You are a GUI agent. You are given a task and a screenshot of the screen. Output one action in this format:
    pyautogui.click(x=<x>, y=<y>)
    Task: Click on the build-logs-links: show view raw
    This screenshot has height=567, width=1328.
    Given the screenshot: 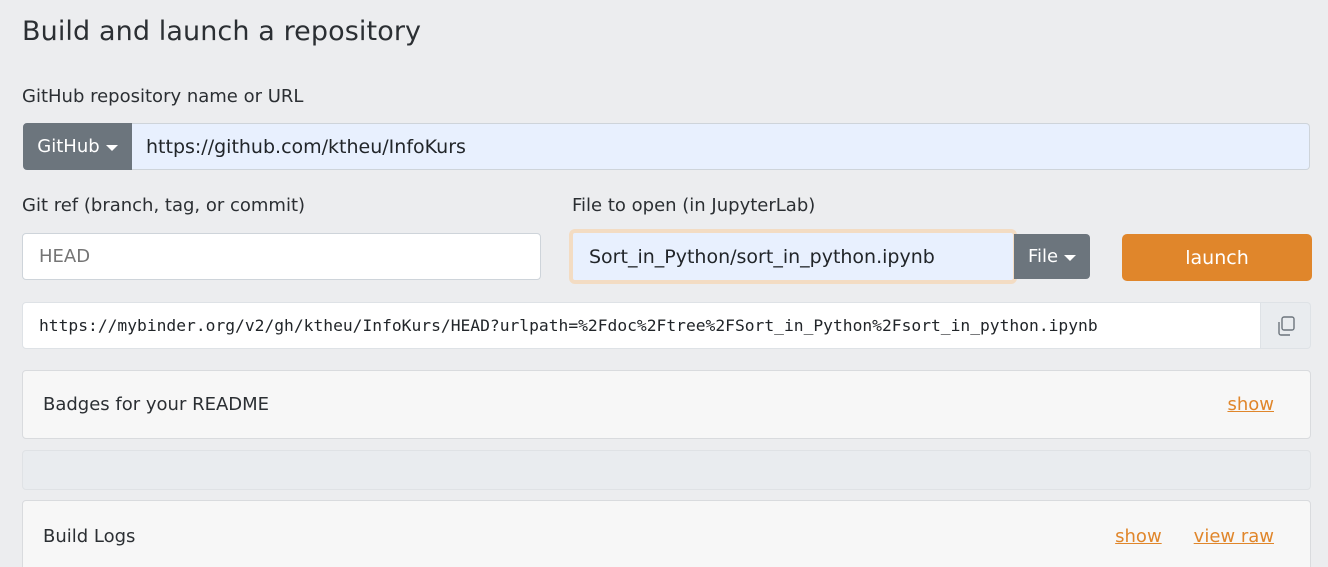 What is the action you would take?
    pyautogui.click(x=1194, y=536)
    